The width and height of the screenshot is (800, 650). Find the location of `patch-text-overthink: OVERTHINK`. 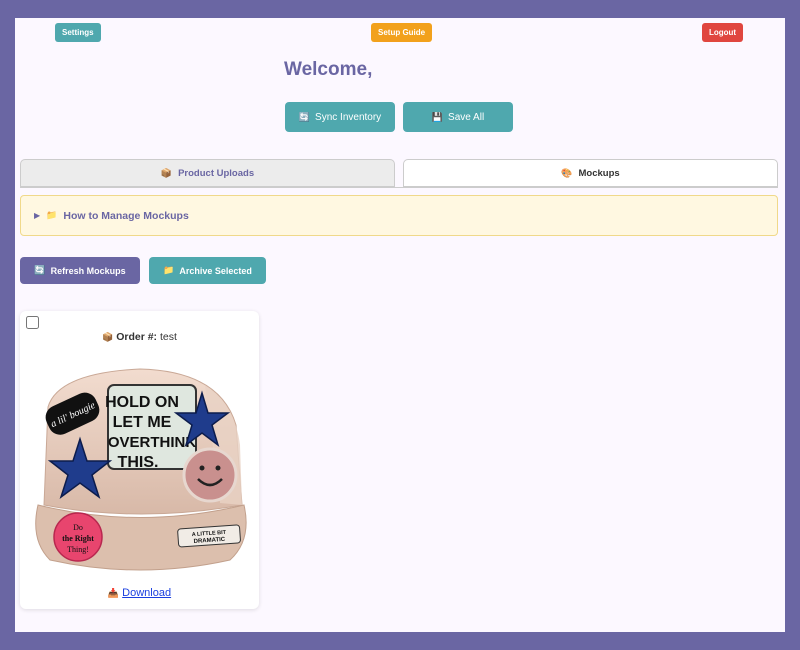

patch-text-overthink: OVERTHINK is located at coordinates (152, 442).